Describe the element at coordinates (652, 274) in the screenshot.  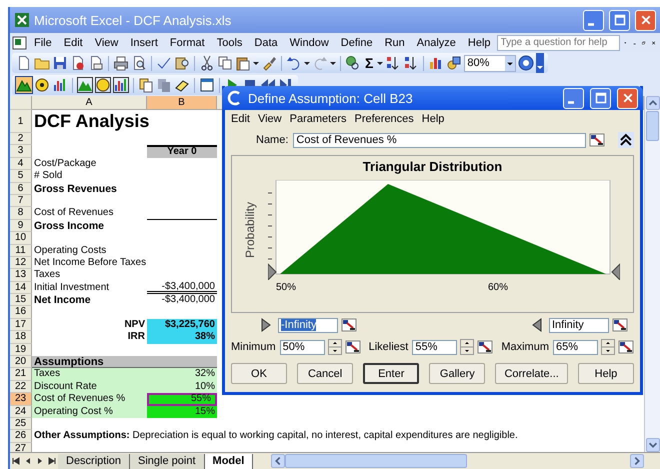
I see `vertical-scrollbar` at that location.